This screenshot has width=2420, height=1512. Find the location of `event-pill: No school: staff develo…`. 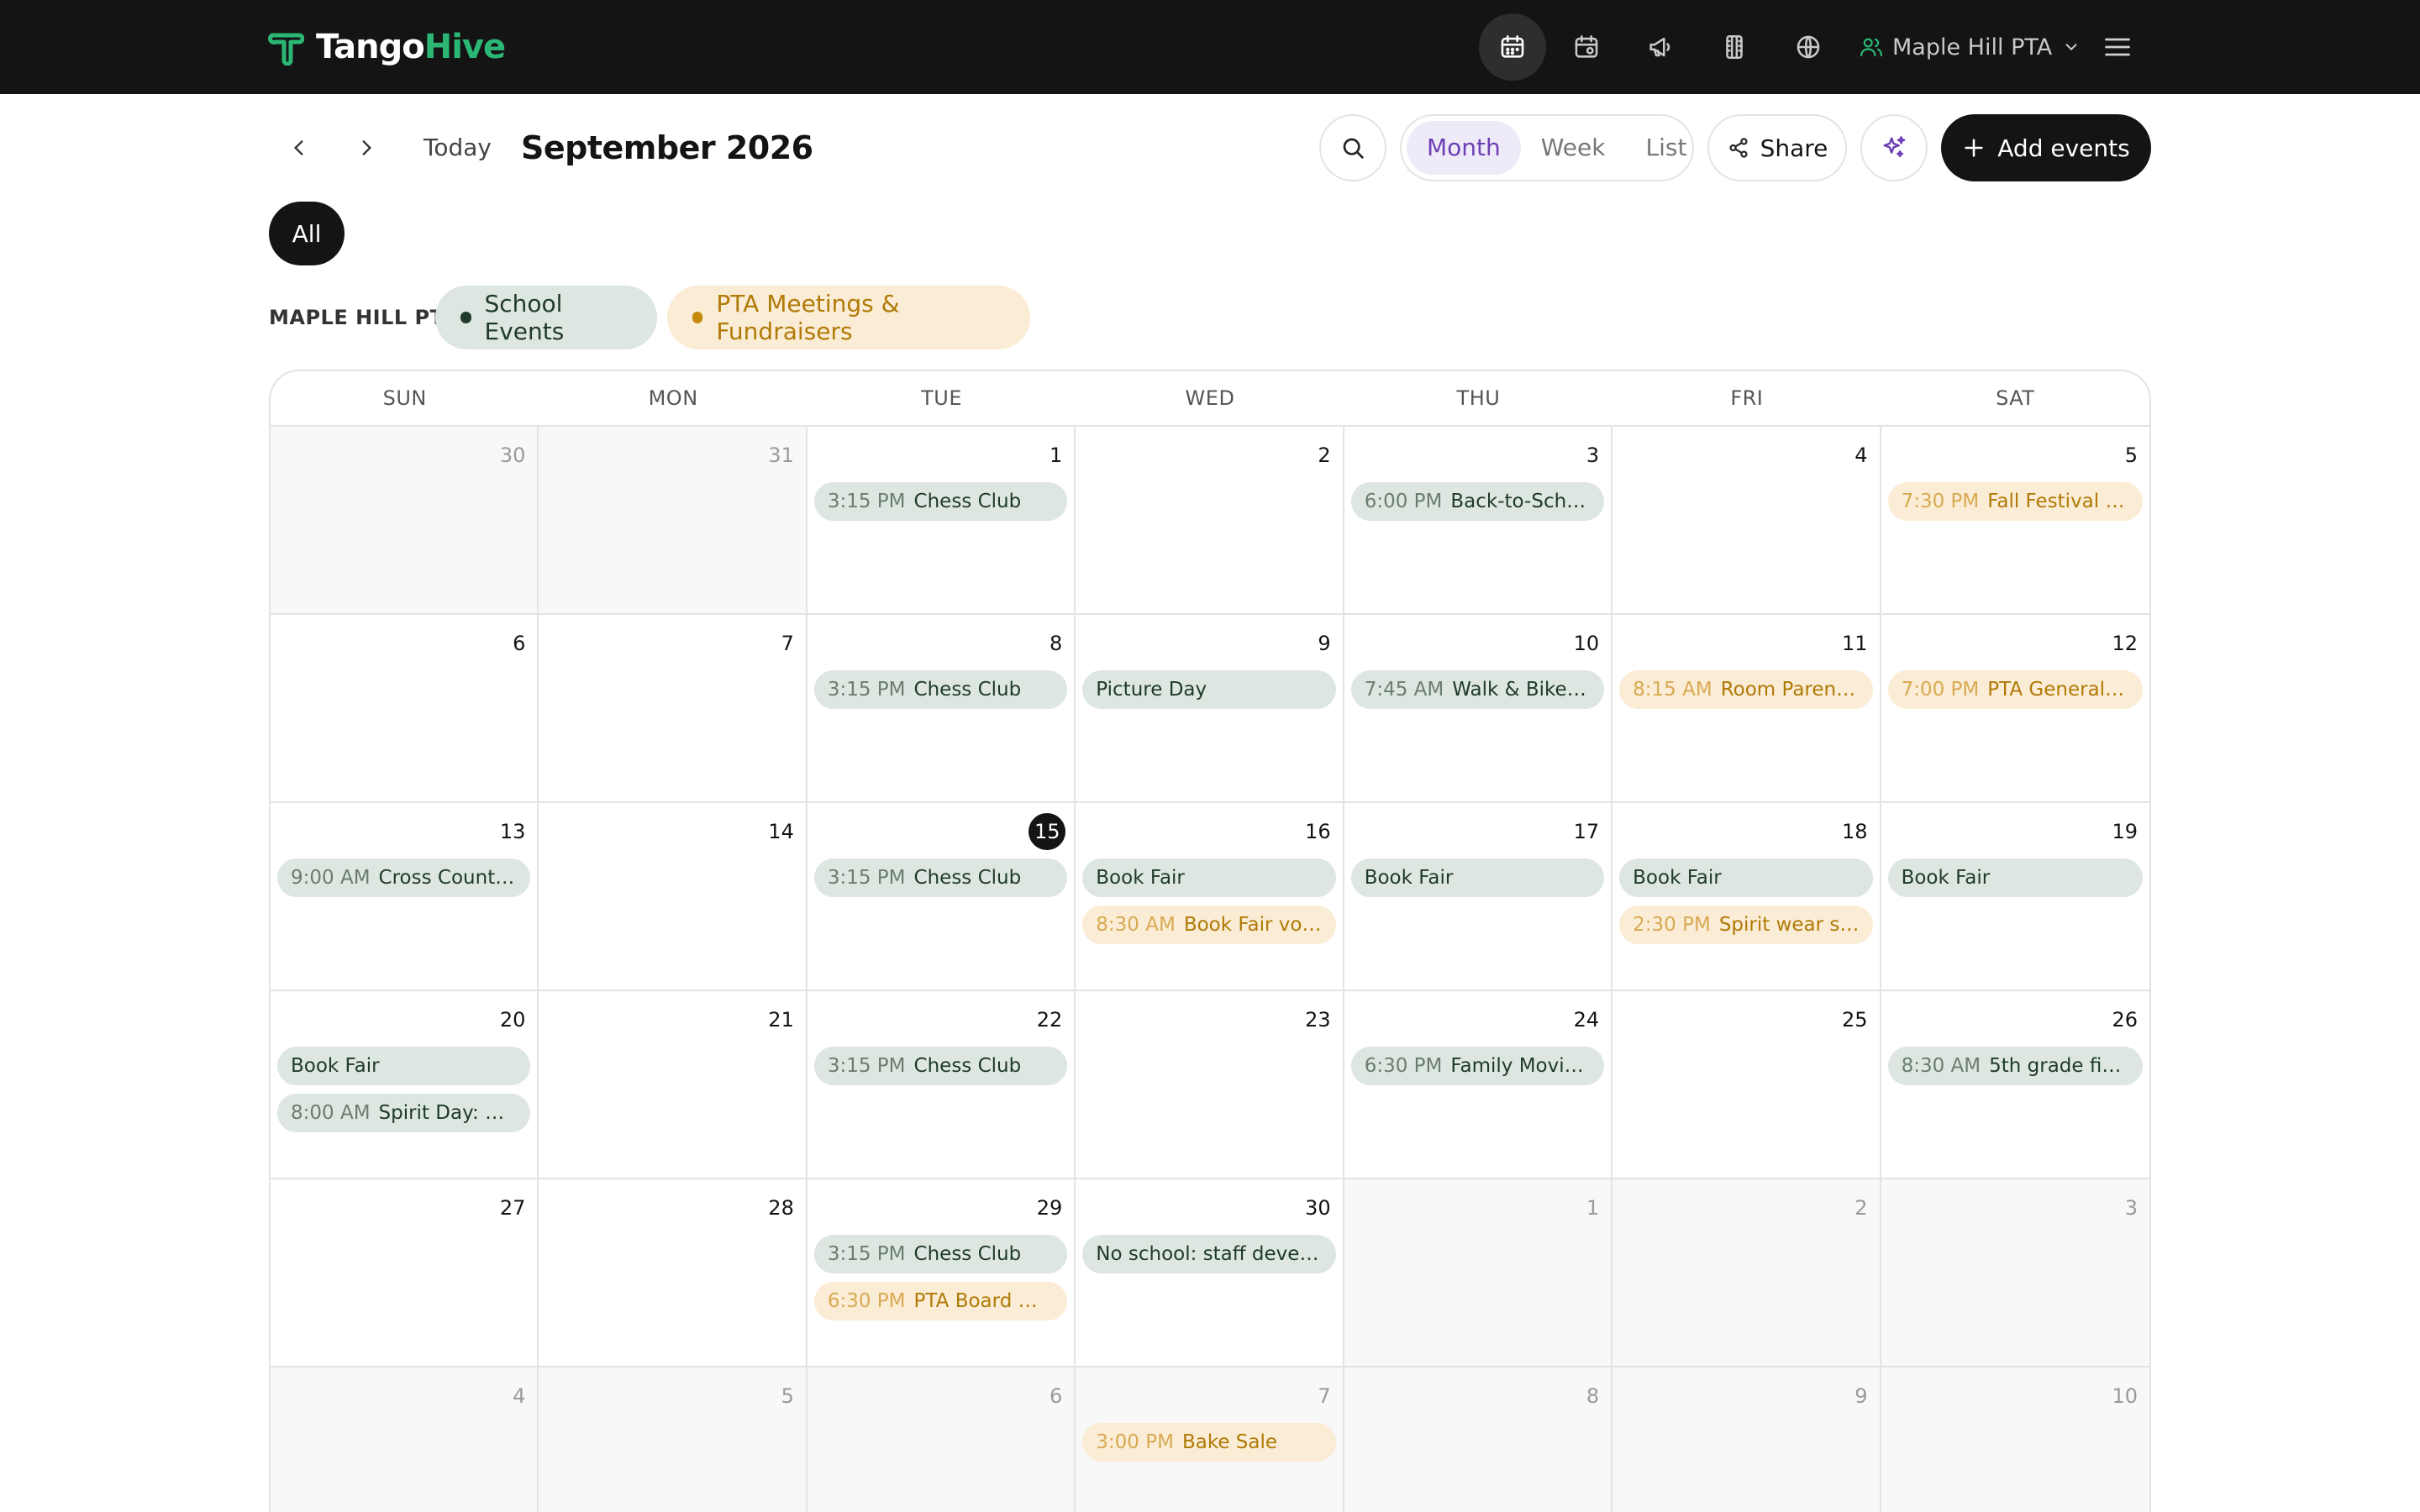

event-pill: No school: staff develo… is located at coordinates (1209, 1254).